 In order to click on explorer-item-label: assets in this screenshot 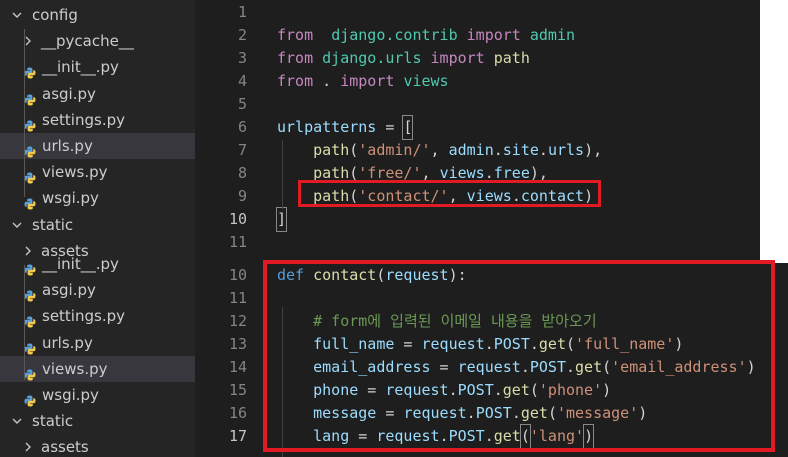, I will do `click(65, 447)`.